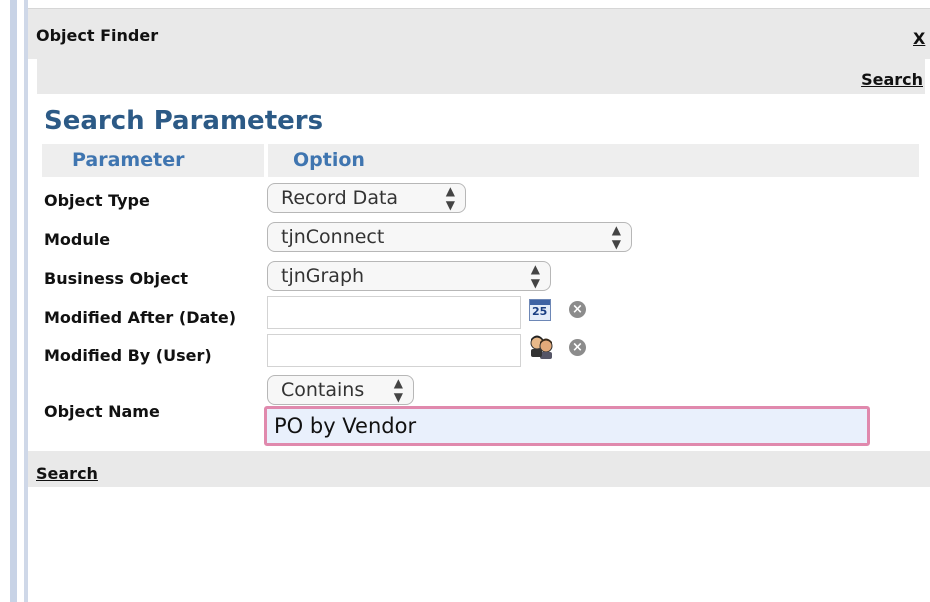 The image size is (930, 602). I want to click on modified-by-label: Modified By (User), so click(128, 355).